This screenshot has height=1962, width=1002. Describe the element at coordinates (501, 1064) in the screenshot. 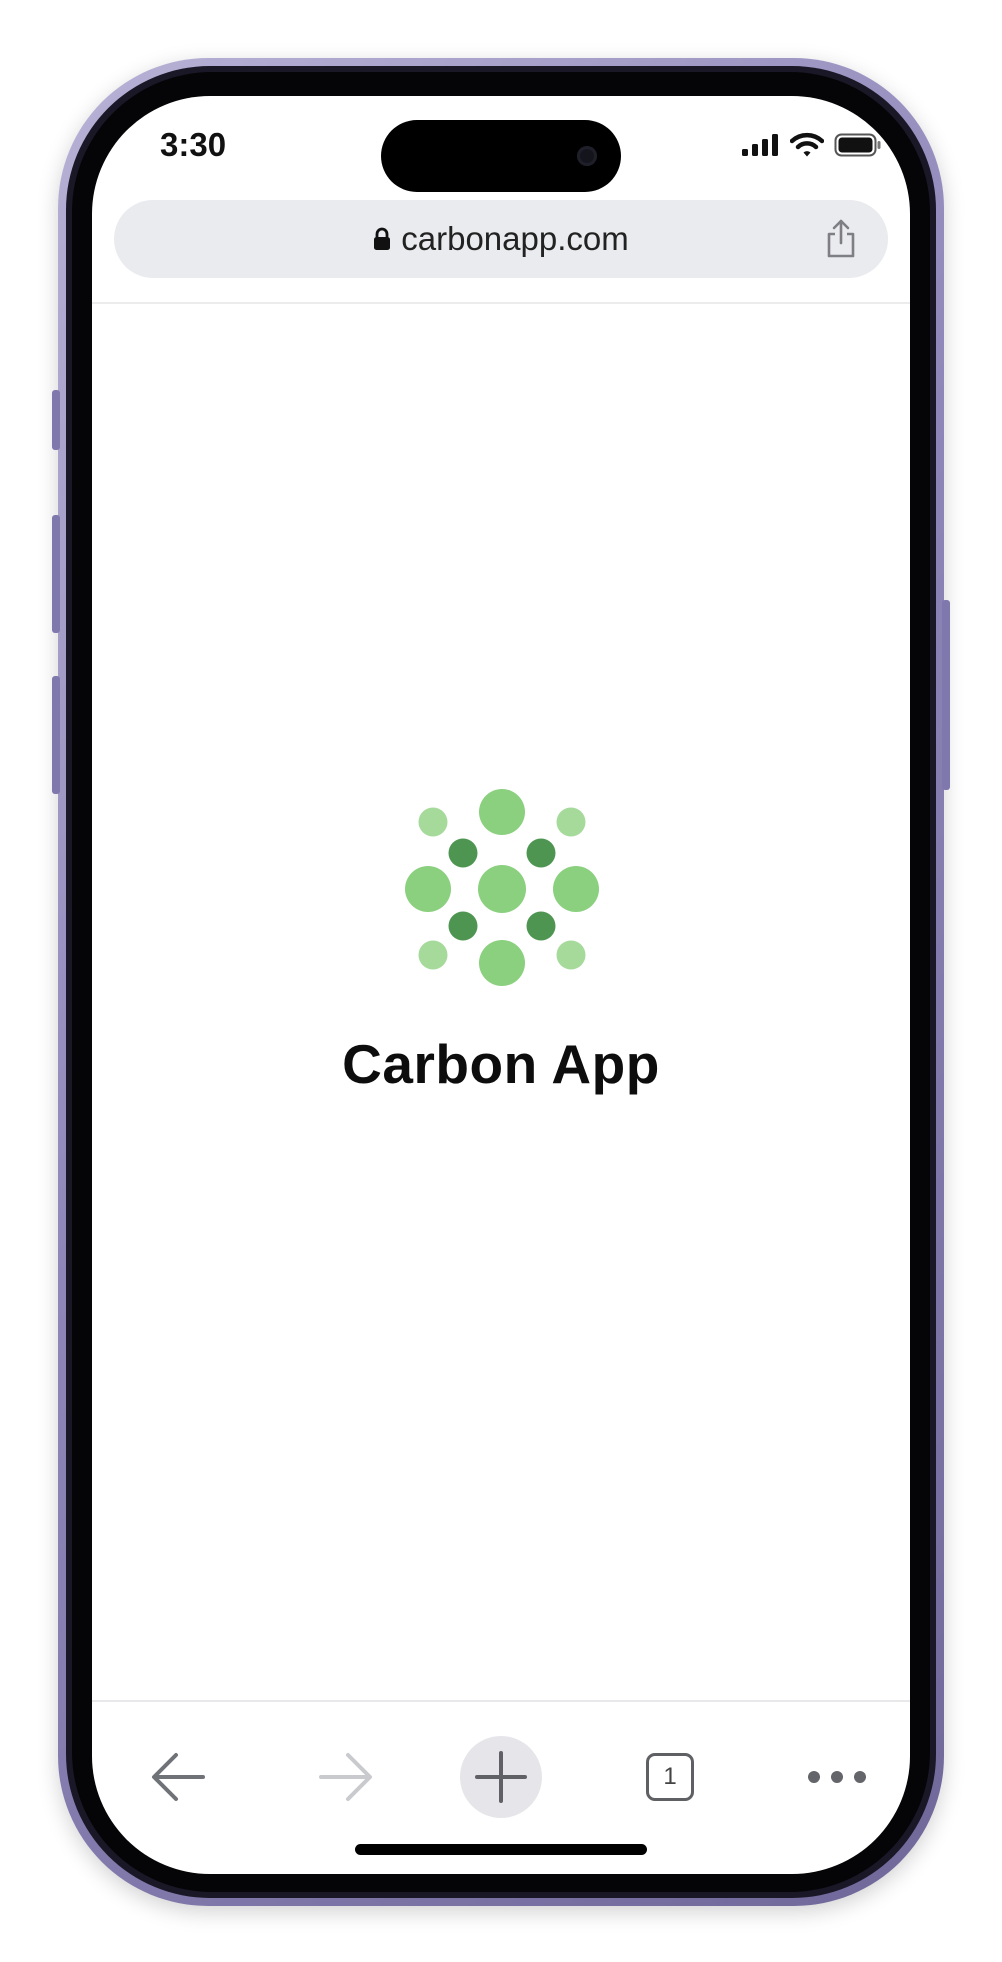

I see `app-title: Carbon App` at that location.